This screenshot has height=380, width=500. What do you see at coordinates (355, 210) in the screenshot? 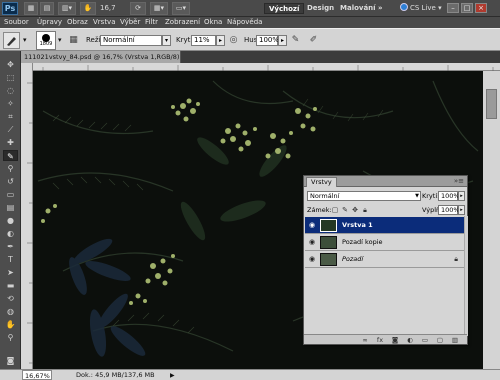
I see `lock-position-icon: ✥` at bounding box center [355, 210].